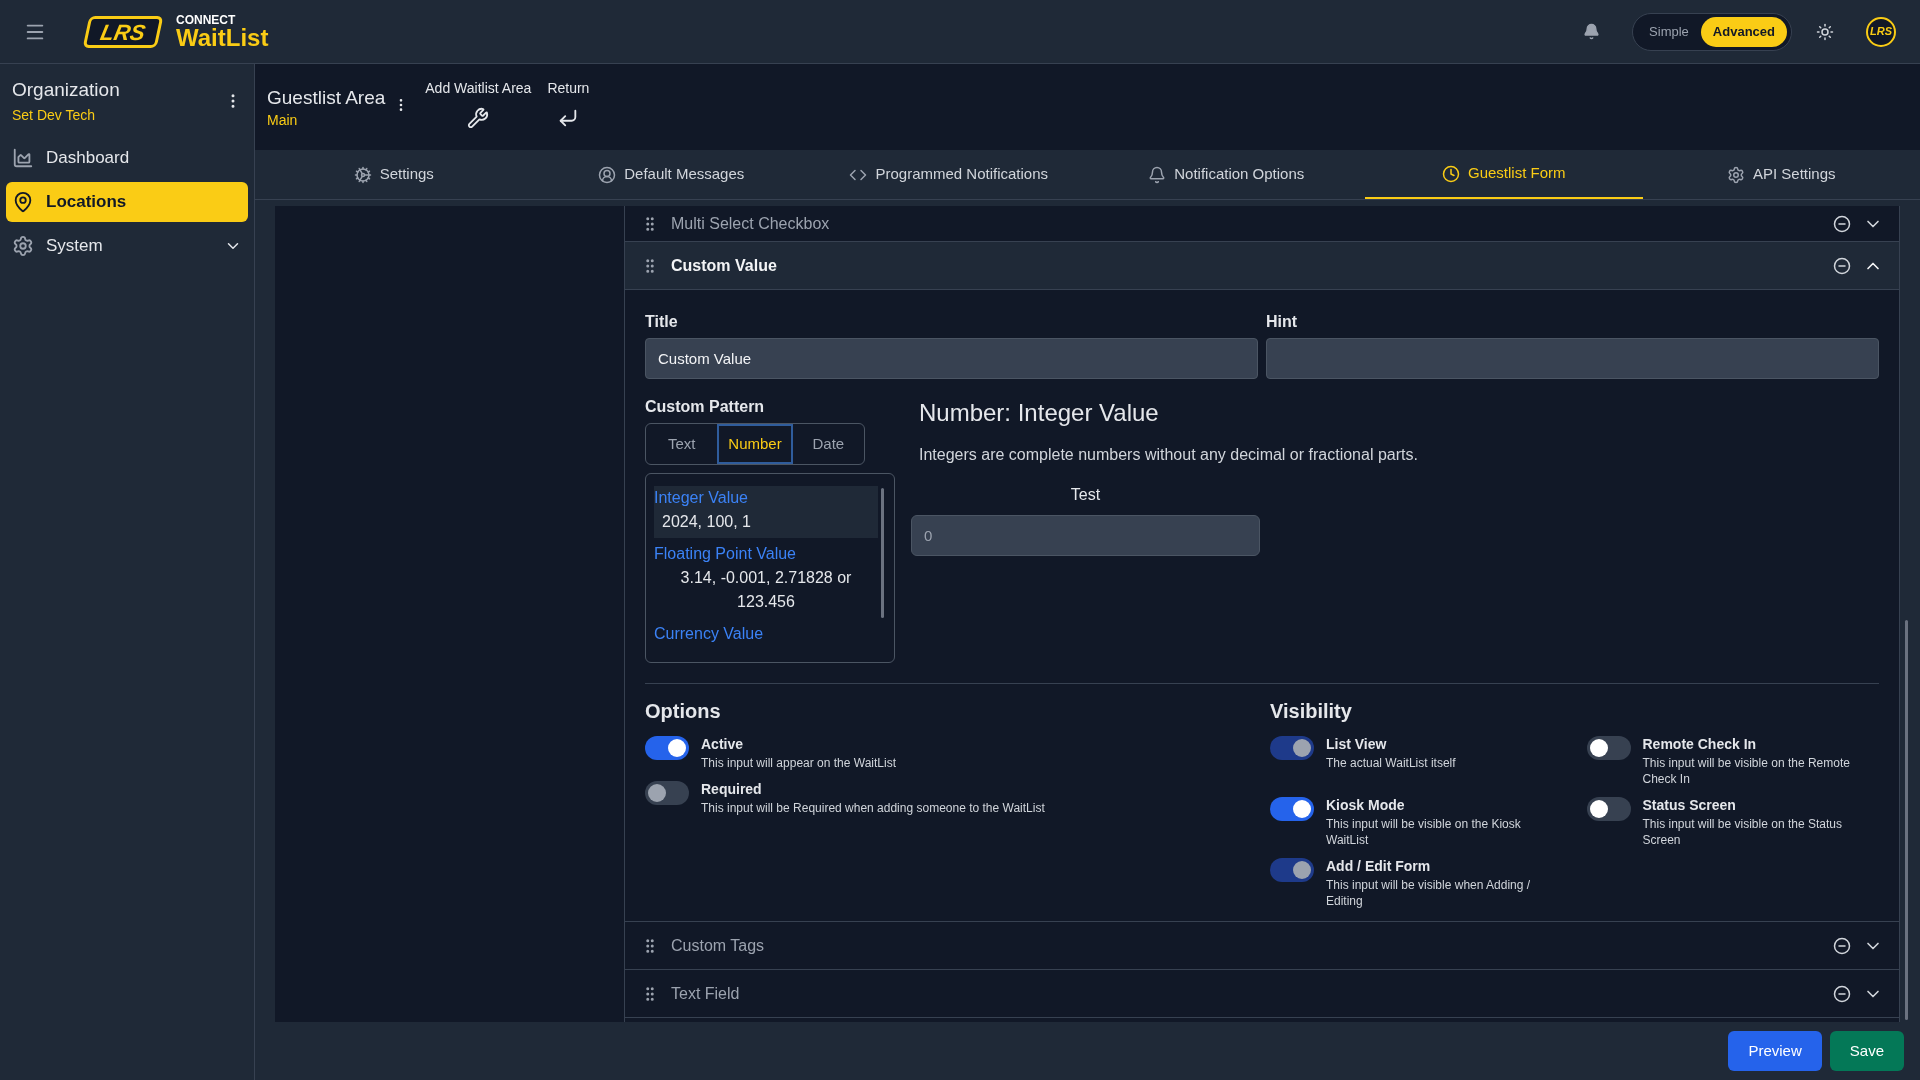  I want to click on user-icon, so click(607, 174).